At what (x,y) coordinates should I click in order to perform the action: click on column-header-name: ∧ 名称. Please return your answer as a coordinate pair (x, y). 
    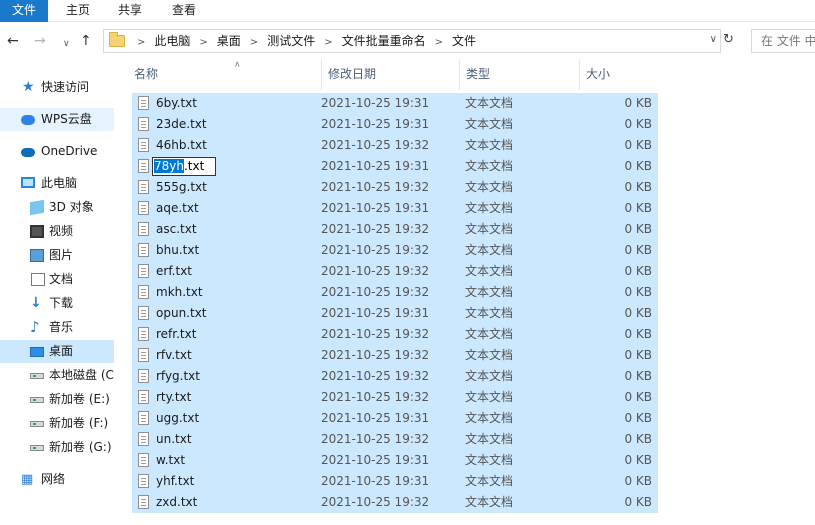
    Looking at the image, I should click on (224, 75).